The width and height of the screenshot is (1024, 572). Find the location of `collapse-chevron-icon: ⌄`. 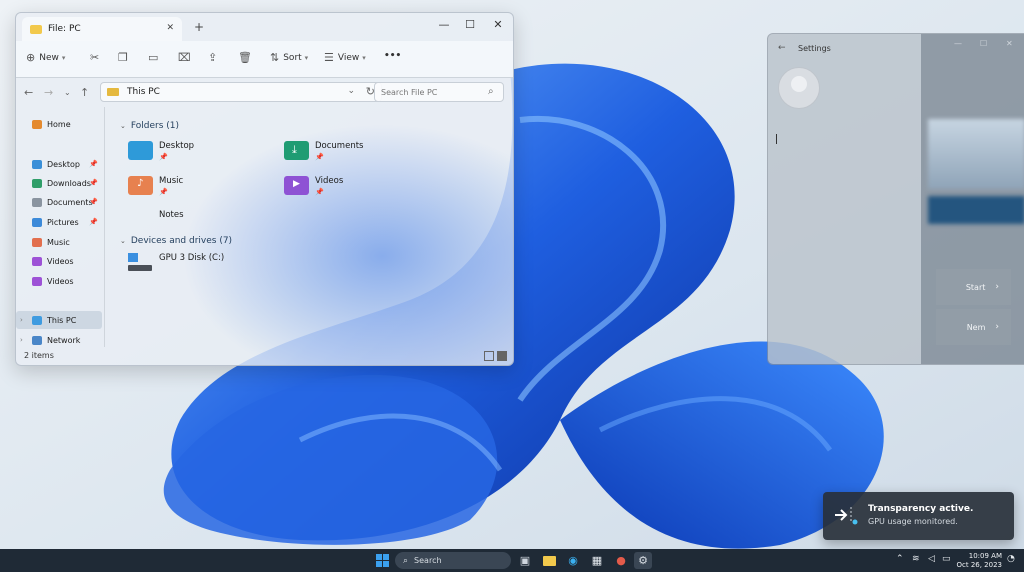

collapse-chevron-icon: ⌄ is located at coordinates (123, 126).